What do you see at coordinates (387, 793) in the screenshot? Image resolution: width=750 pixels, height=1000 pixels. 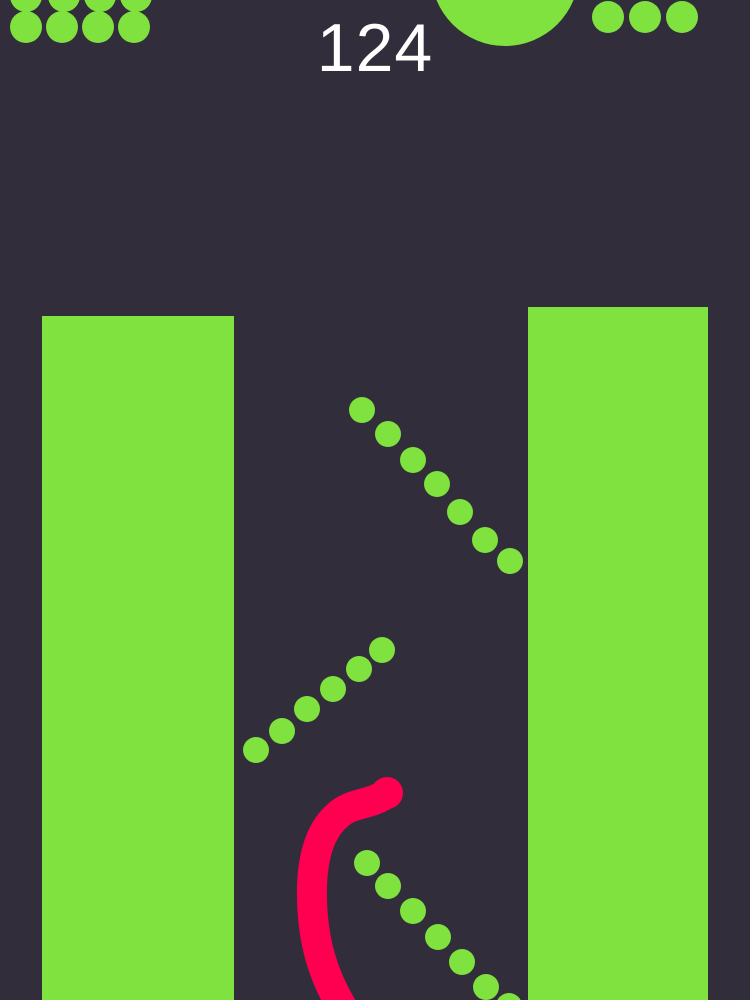 I see `snake-player-icon` at bounding box center [387, 793].